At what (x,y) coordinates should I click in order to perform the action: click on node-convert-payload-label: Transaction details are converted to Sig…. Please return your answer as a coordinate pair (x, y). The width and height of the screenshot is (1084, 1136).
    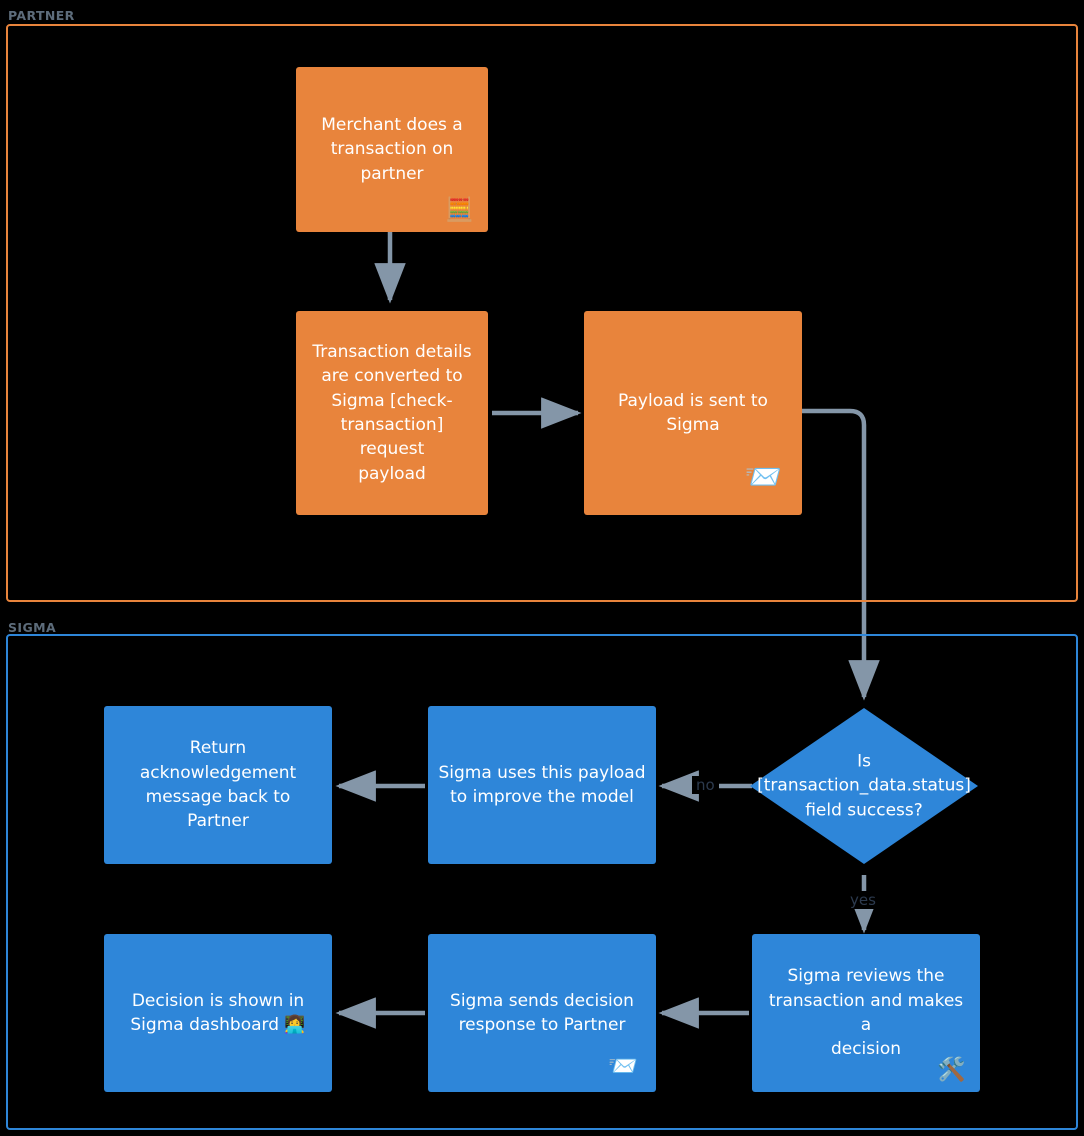
    Looking at the image, I should click on (392, 413).